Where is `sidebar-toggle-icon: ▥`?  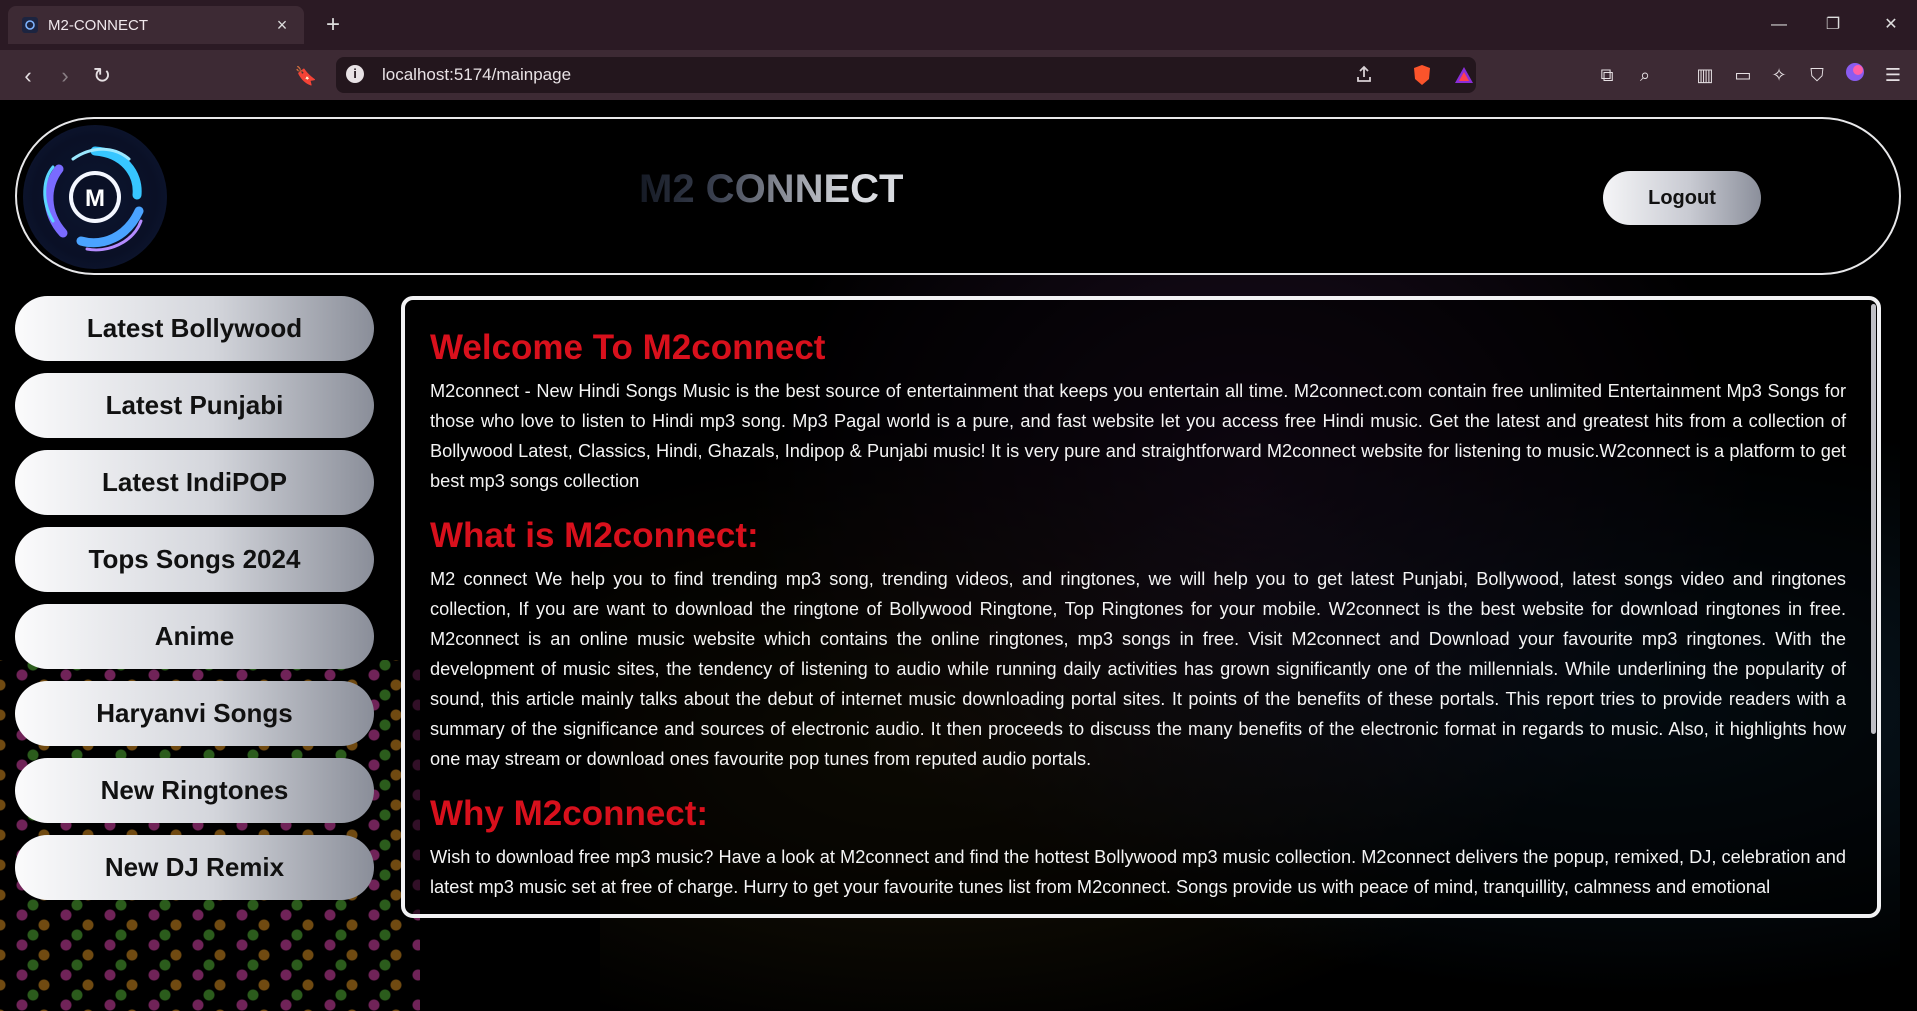 sidebar-toggle-icon: ▥ is located at coordinates (1705, 75).